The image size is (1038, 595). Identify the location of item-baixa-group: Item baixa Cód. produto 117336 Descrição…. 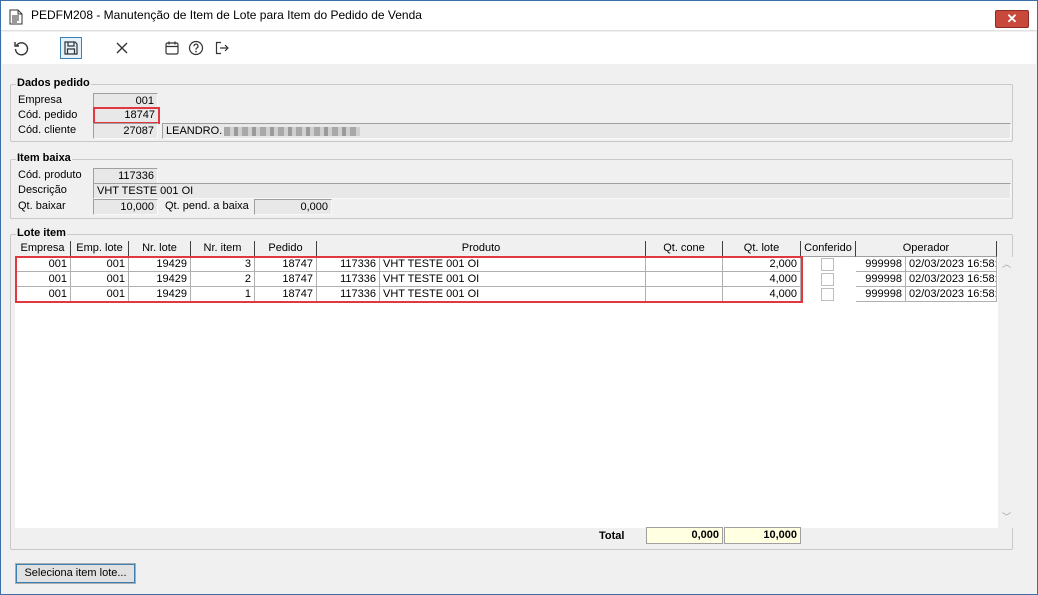
(511, 185).